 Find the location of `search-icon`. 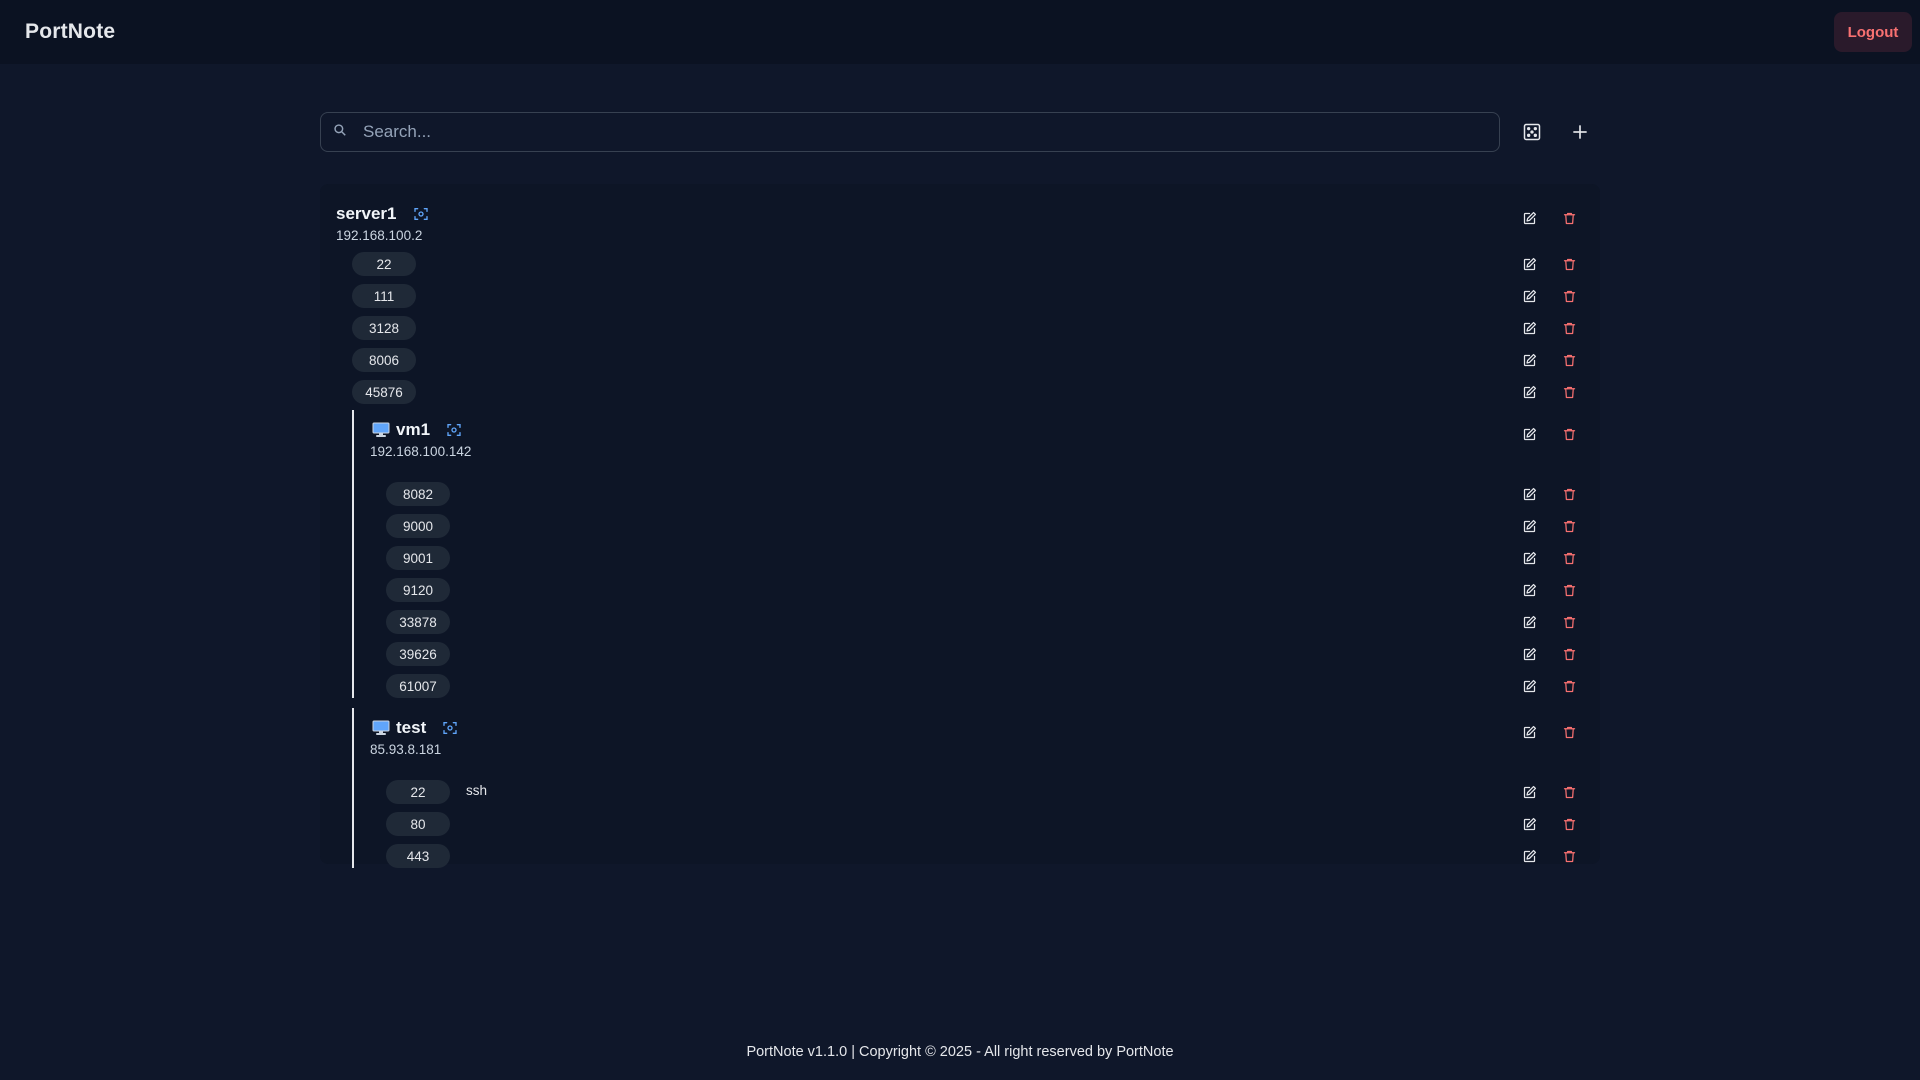

search-icon is located at coordinates (340, 132).